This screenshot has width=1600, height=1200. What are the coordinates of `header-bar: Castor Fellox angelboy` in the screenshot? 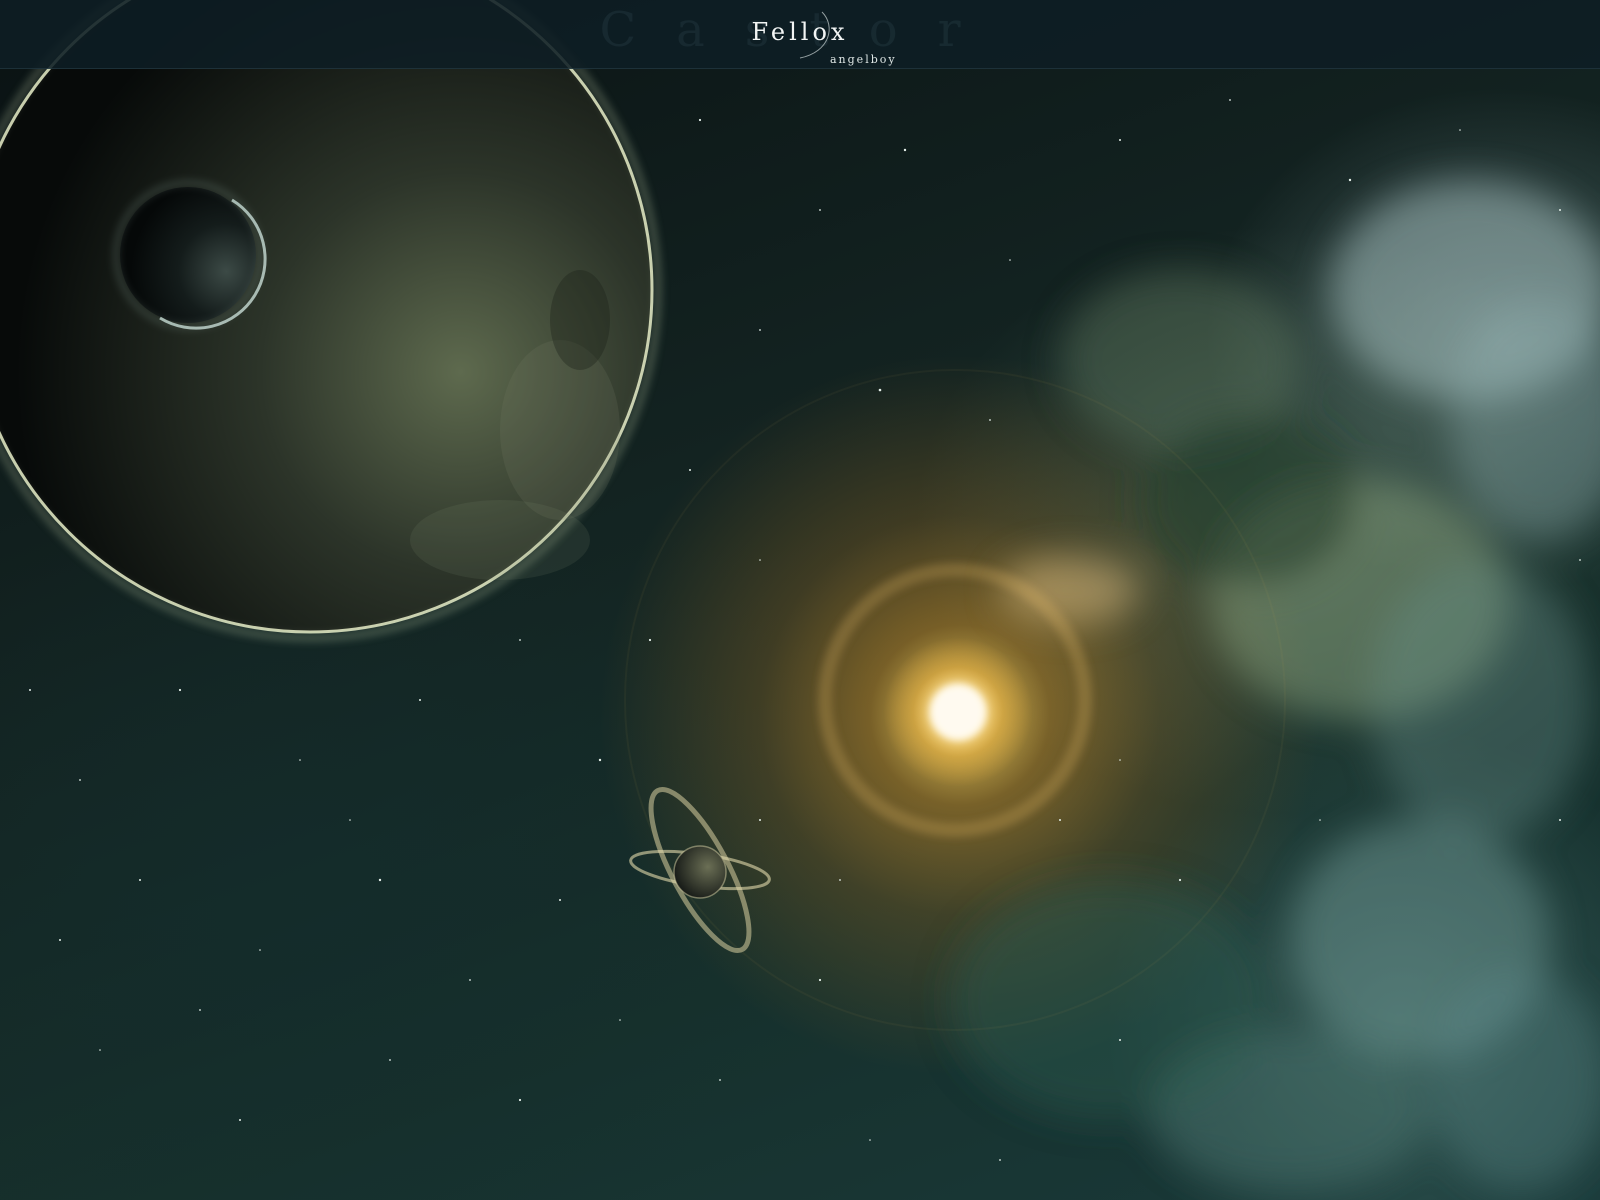 It's located at (800, 34).